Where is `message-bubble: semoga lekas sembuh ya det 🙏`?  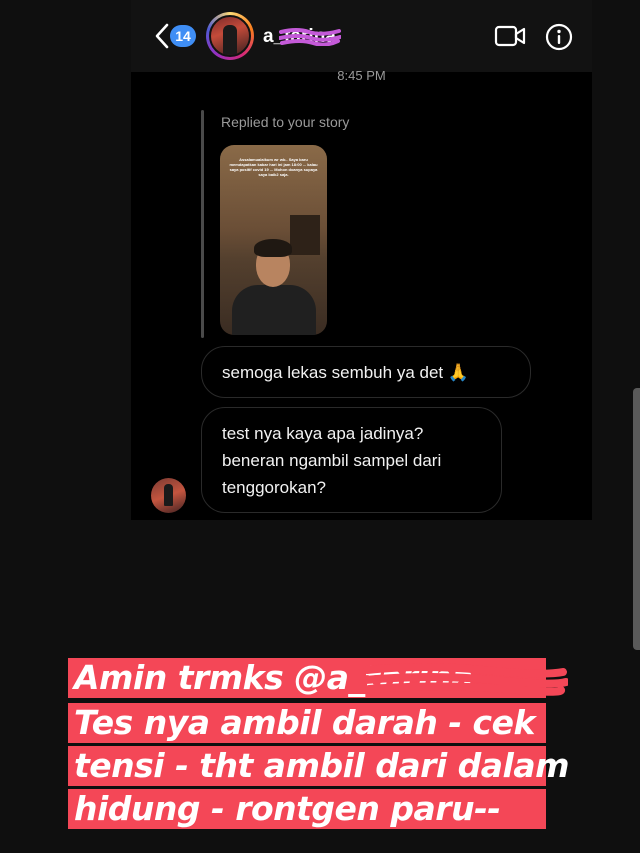
message-bubble: semoga lekas sembuh ya det 🙏 is located at coordinates (366, 372).